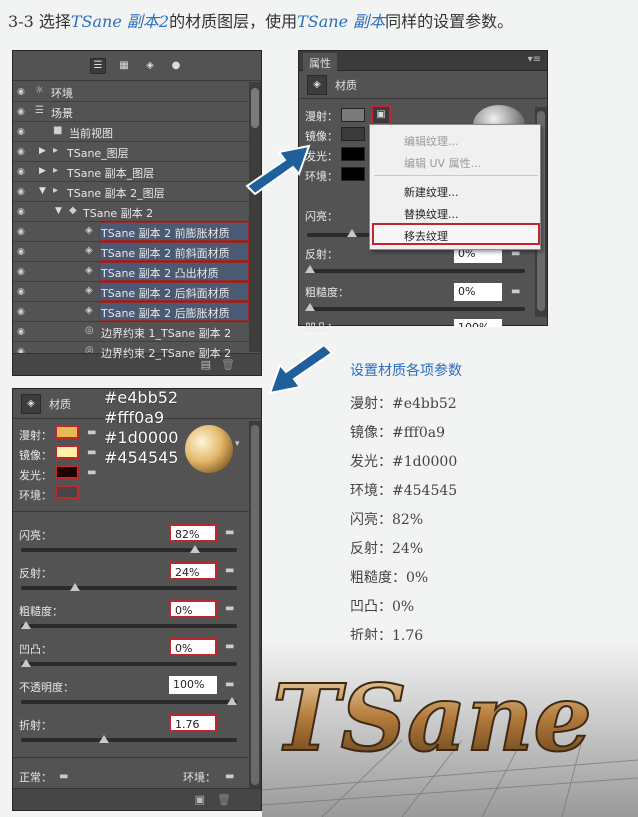 The height and width of the screenshot is (817, 638). Describe the element at coordinates (150, 66) in the screenshot. I see `material-filter-icon: ◈` at that location.